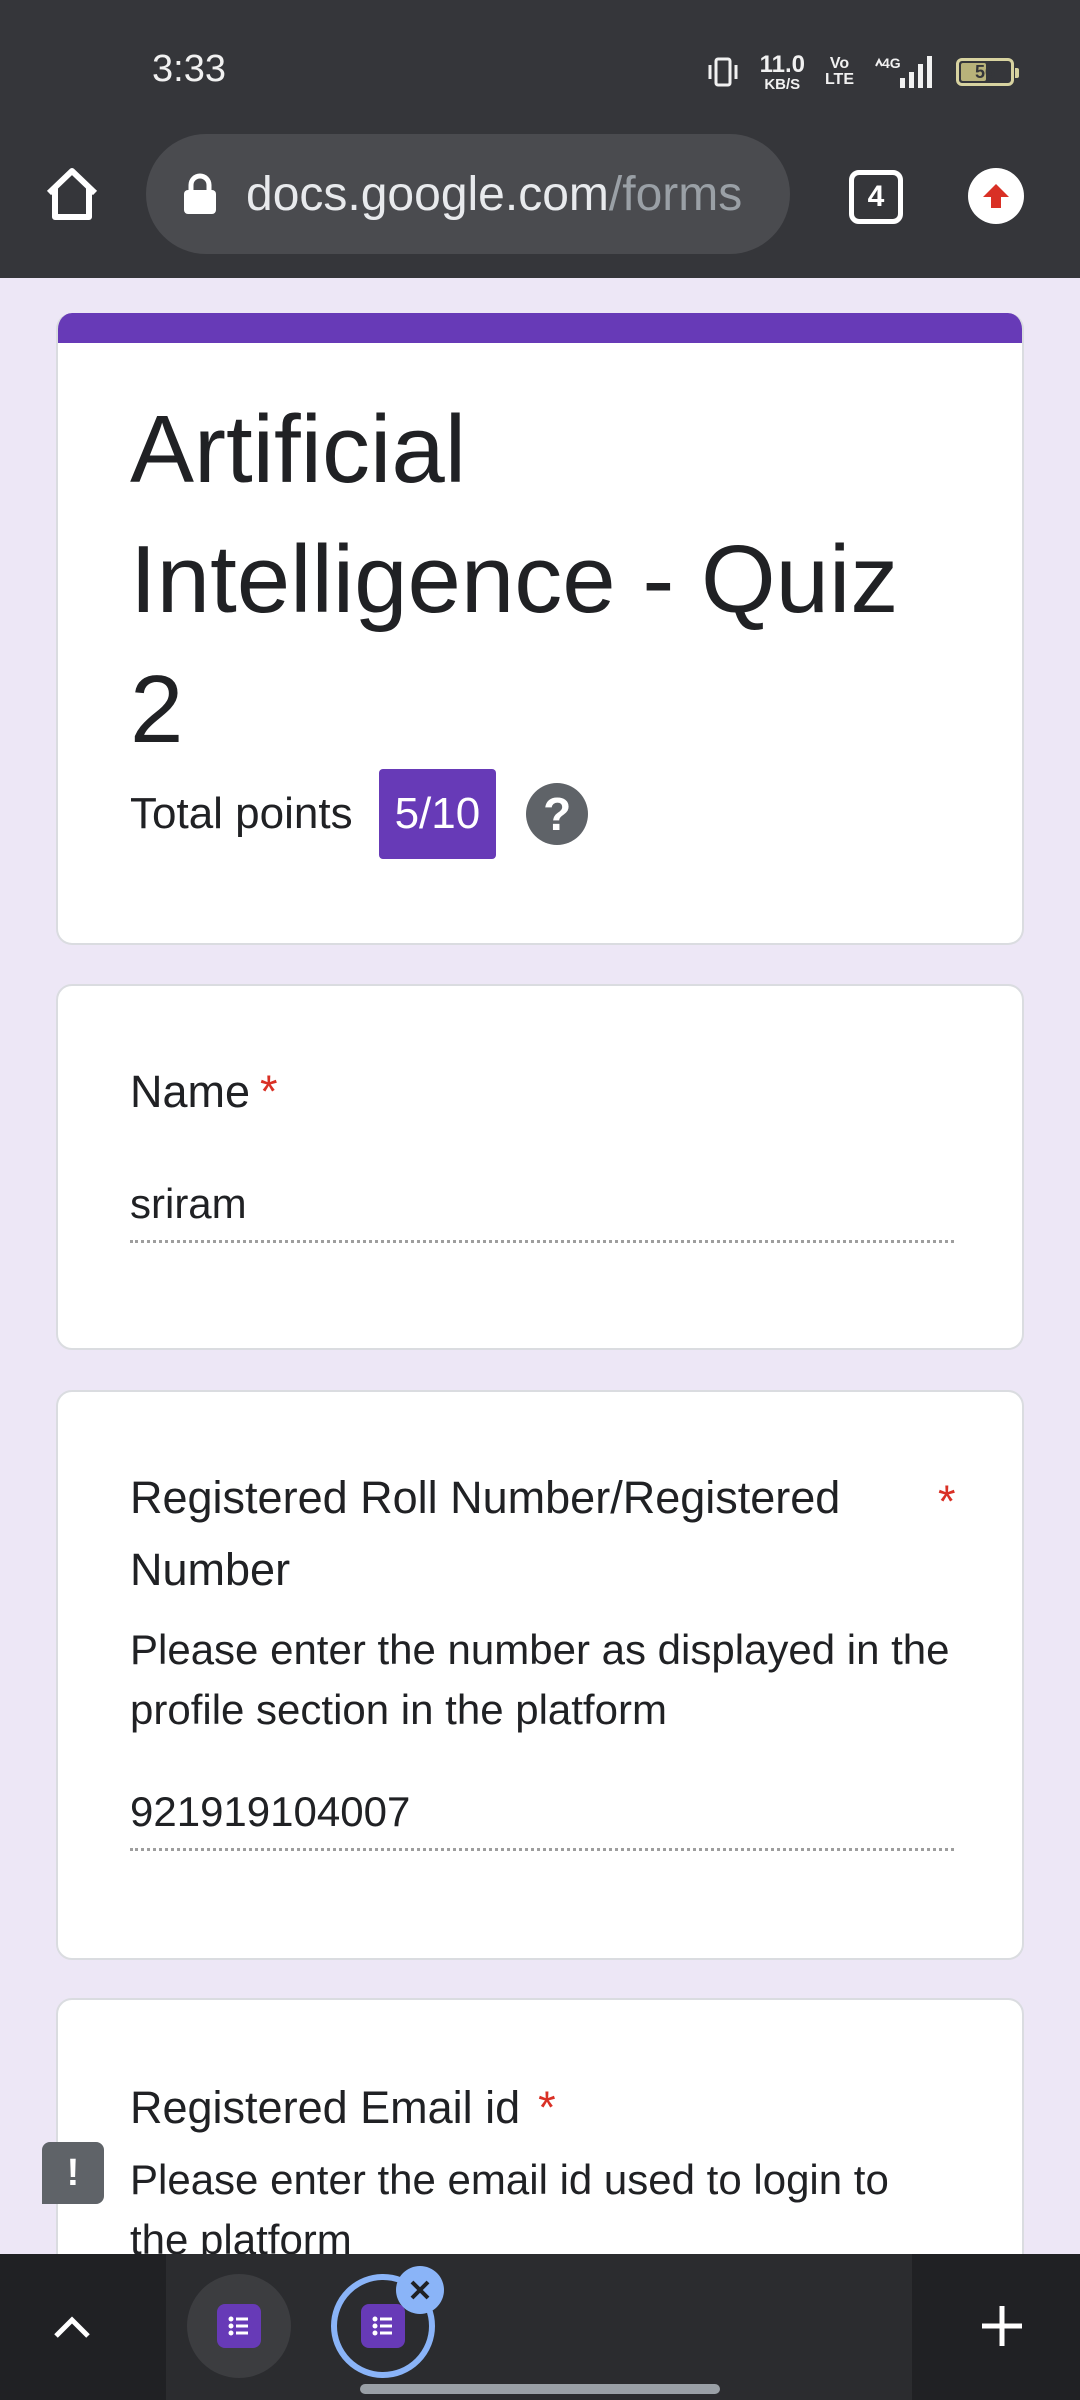 The width and height of the screenshot is (1080, 2400). I want to click on close-icon, so click(420, 2290).